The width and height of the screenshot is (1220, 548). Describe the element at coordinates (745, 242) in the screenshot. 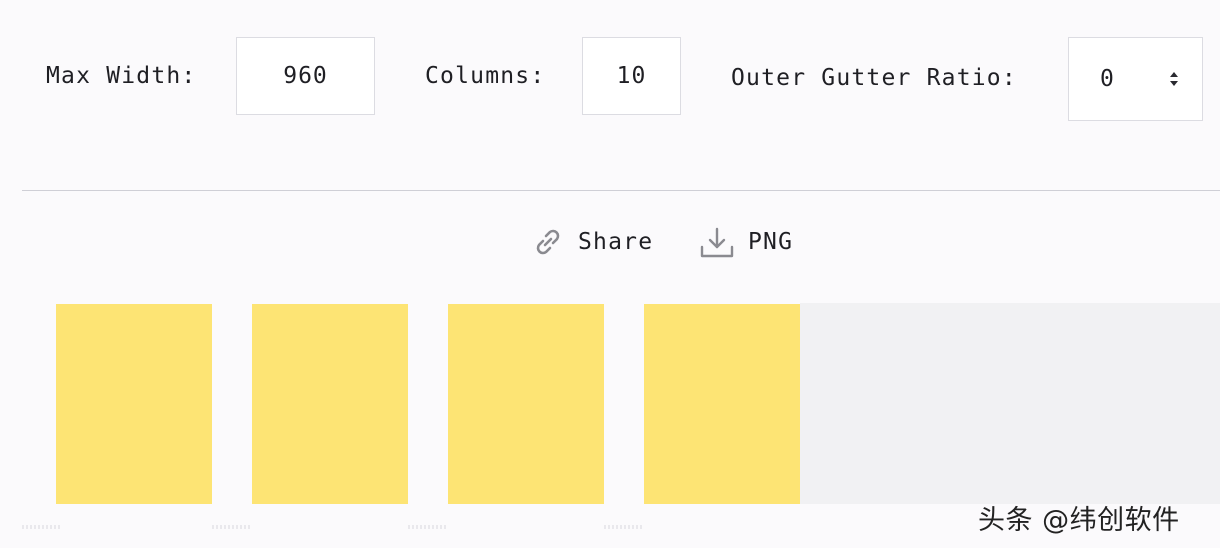

I see `png-download-button: PNG` at that location.